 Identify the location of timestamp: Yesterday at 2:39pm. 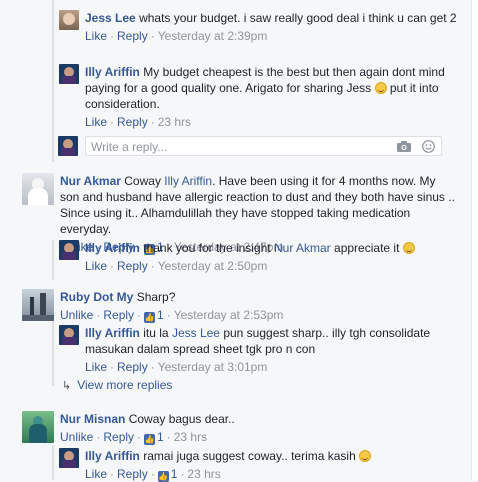
(213, 36).